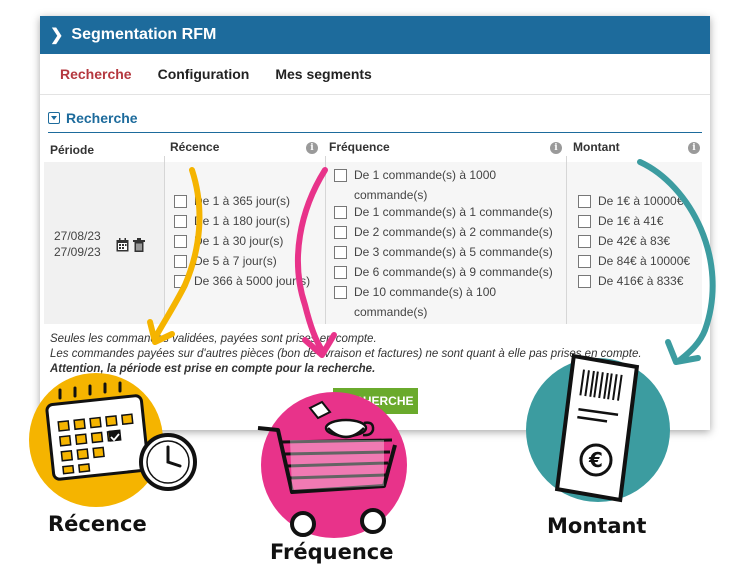 The width and height of the screenshot is (750, 570). Describe the element at coordinates (130, 245) in the screenshot. I see `period-actions` at that location.